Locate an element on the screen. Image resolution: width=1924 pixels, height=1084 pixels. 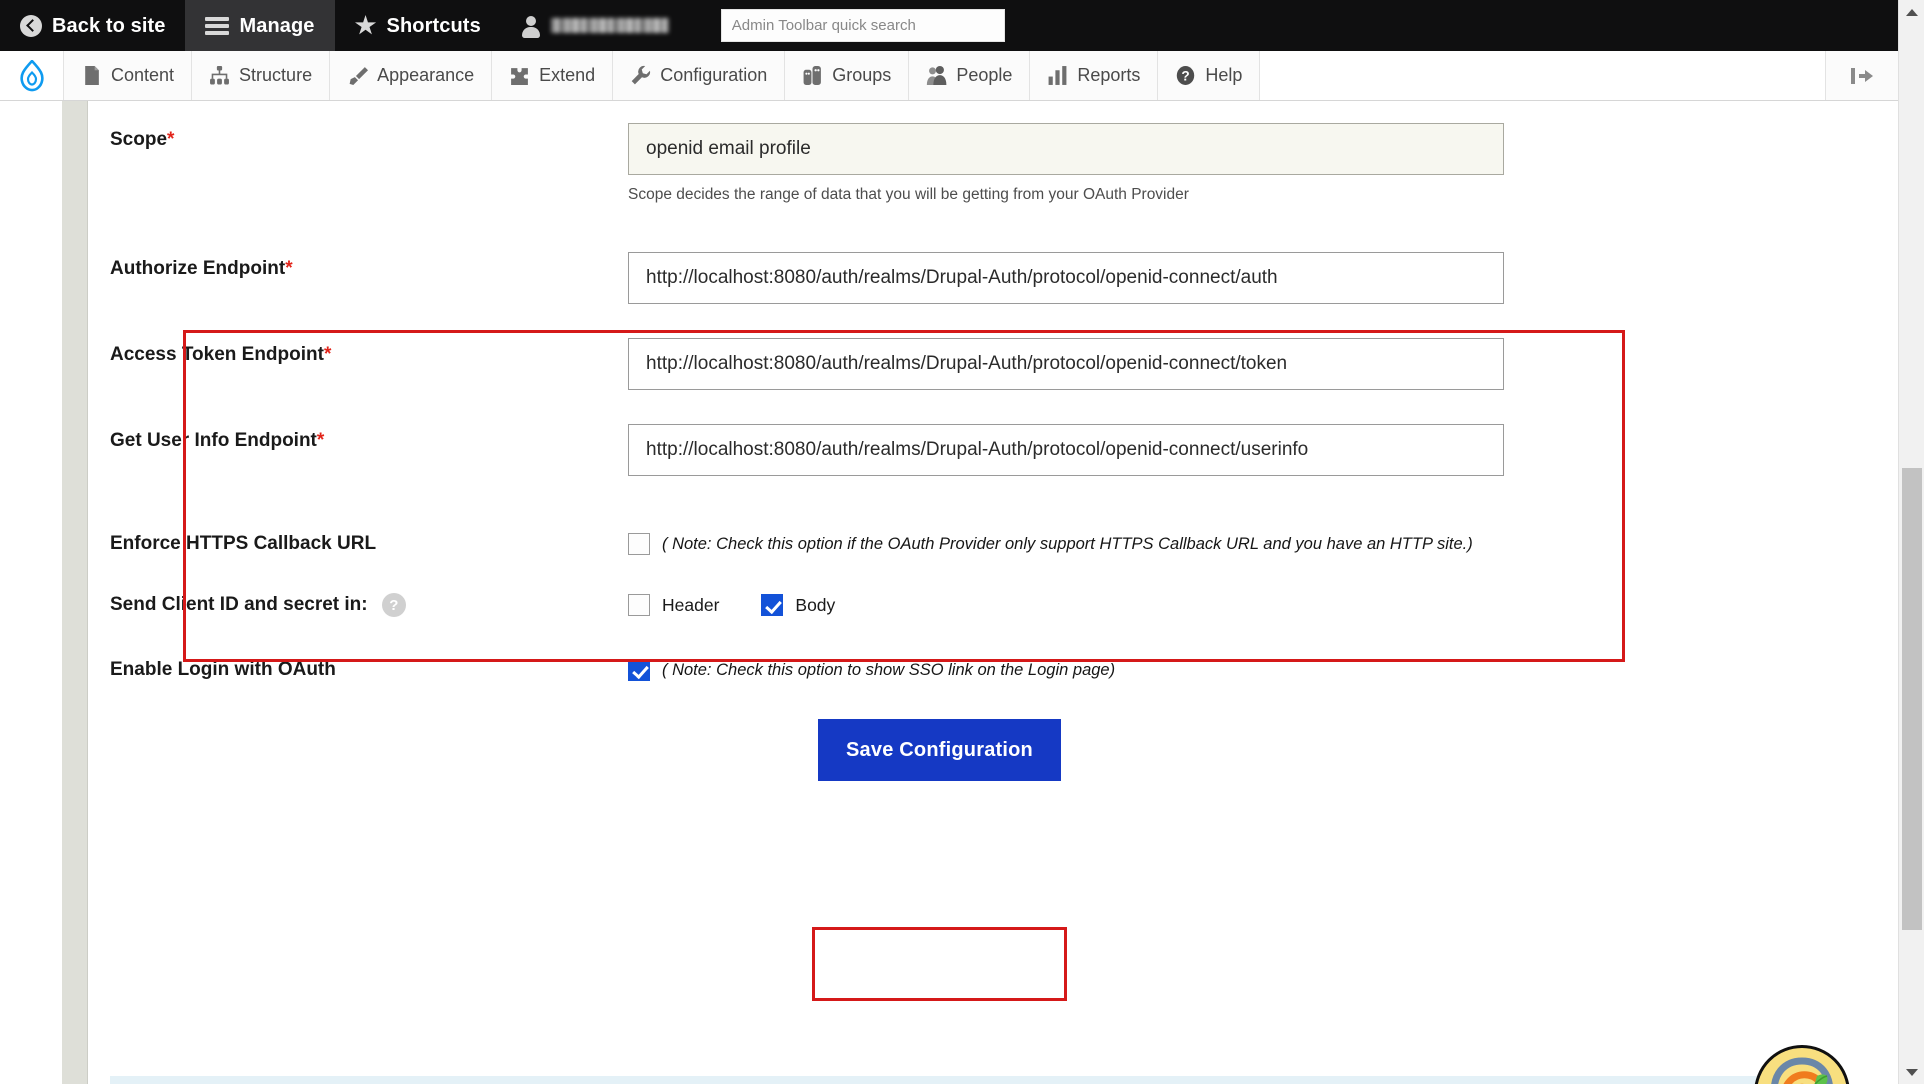
authorize-endpoint-input is located at coordinates (1066, 278).